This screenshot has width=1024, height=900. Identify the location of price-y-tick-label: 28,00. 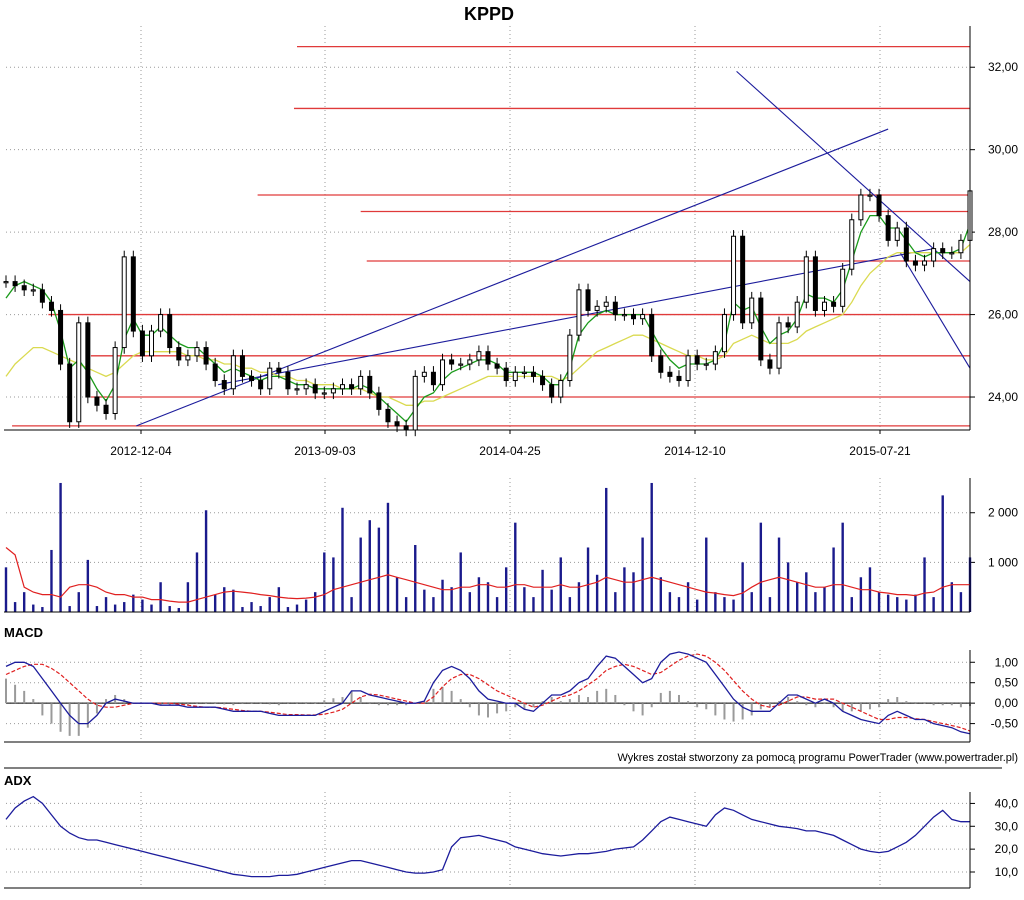
(1003, 232).